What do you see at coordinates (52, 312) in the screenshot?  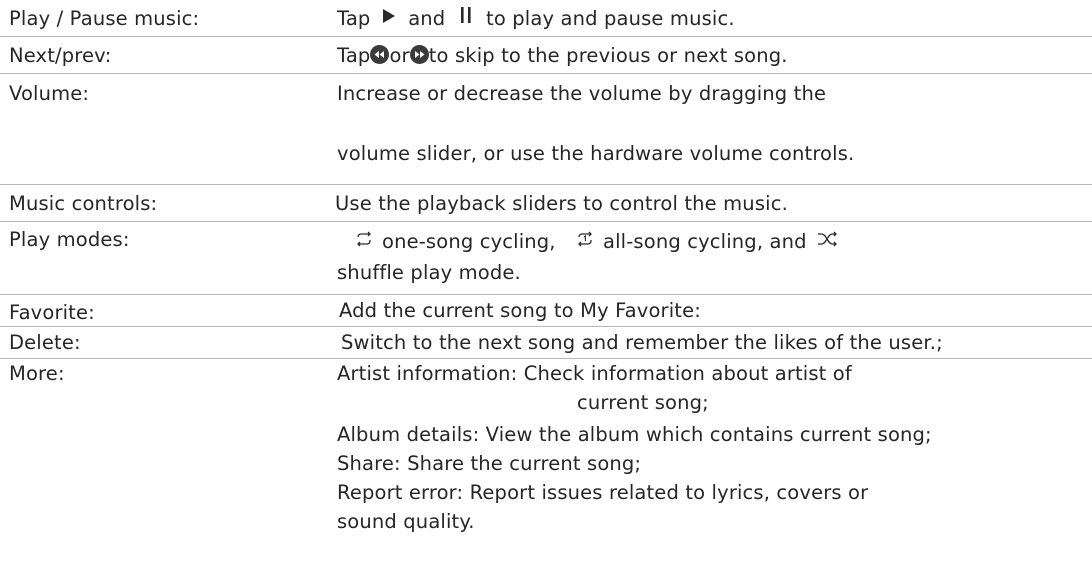 I see `label-favorite: Favorite:` at bounding box center [52, 312].